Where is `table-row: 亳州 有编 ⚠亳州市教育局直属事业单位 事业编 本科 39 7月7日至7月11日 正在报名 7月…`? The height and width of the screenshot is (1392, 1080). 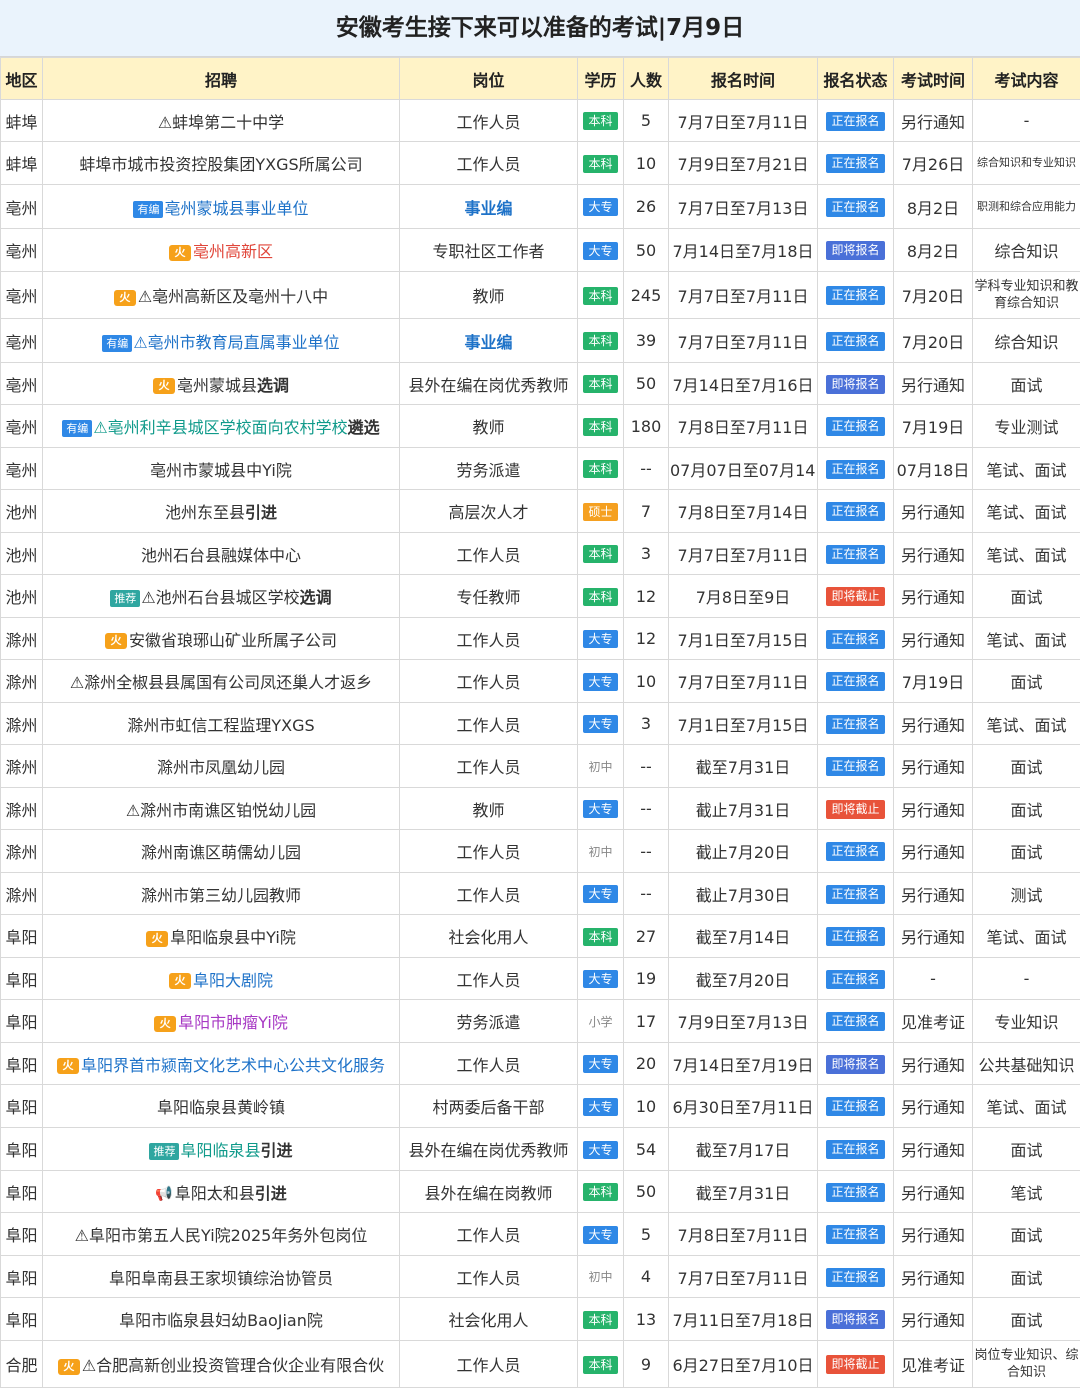 table-row: 亳州 有编 ⚠亳州市教育局直属事业单位 事业编 本科 39 7月7日至7月11日 正在报名 7月… is located at coordinates (540, 340).